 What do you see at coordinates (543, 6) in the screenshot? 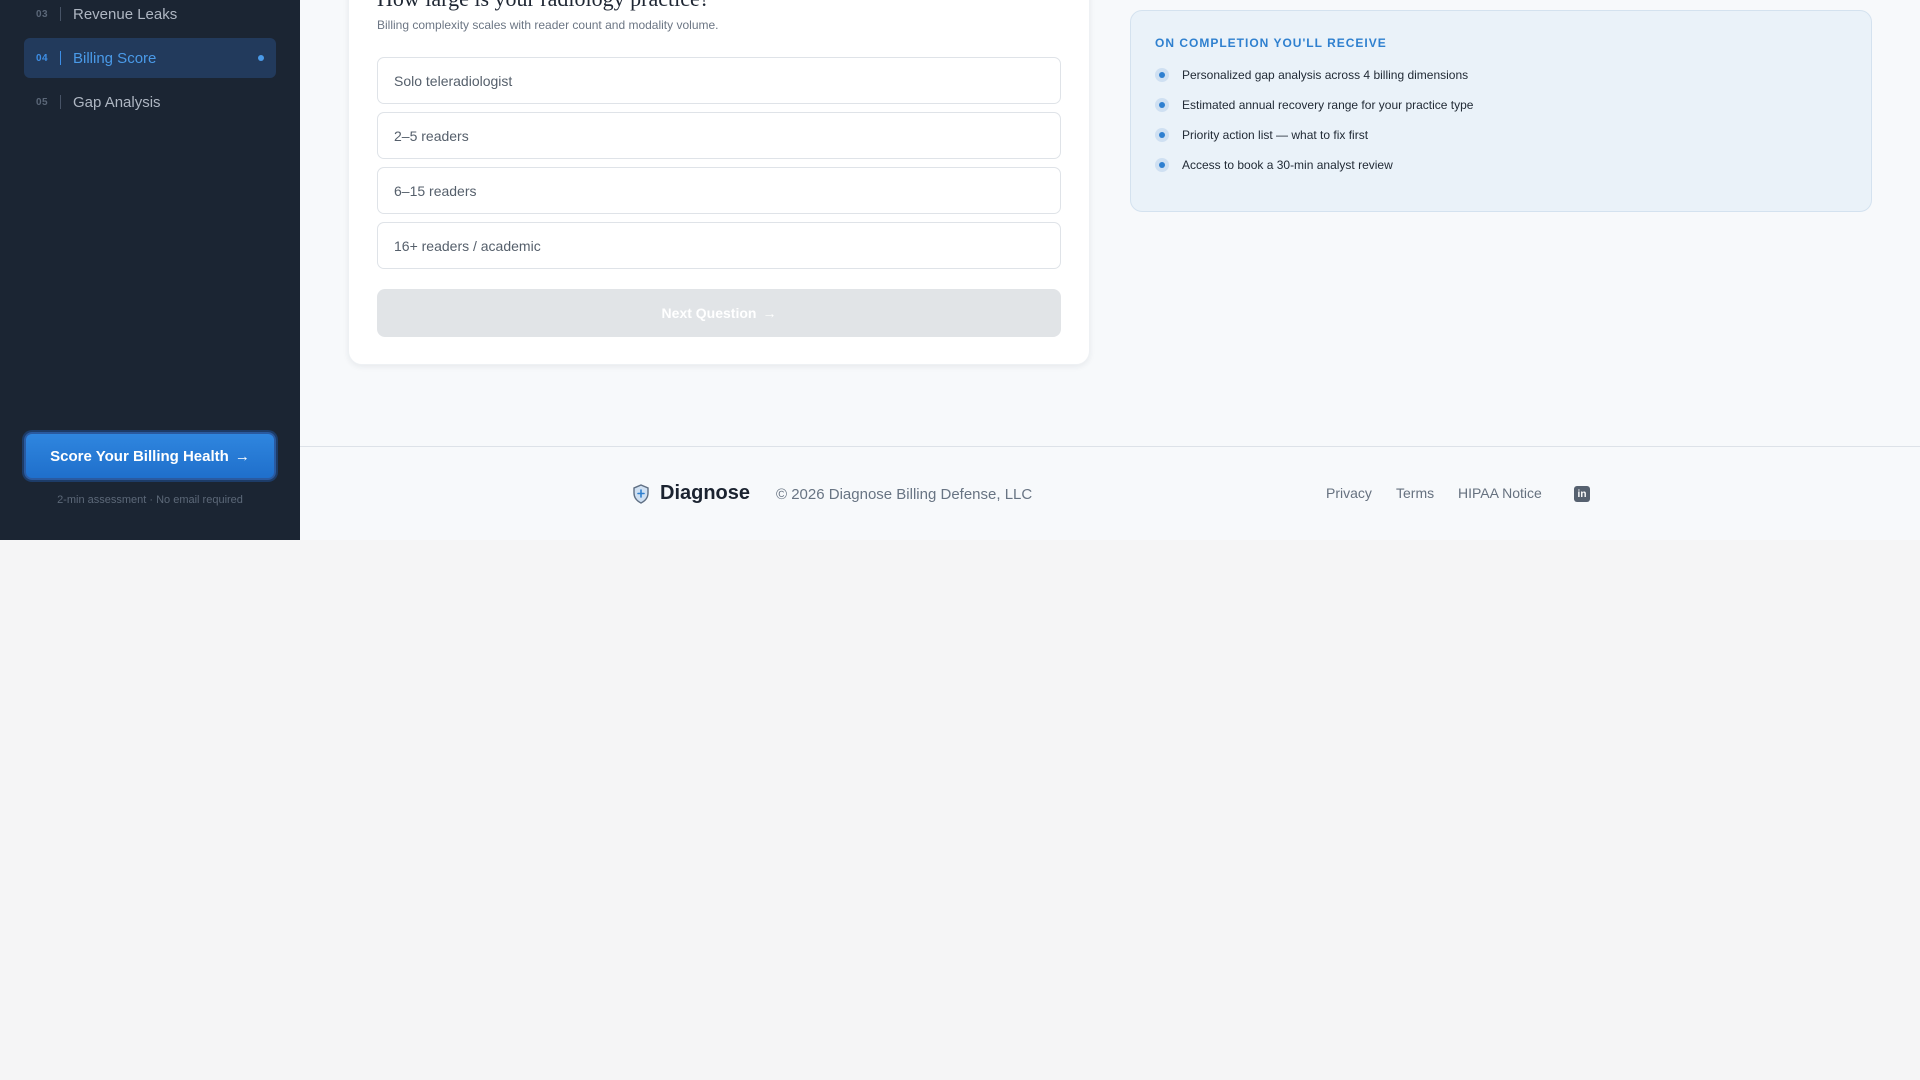
I see `question-title: How large is your radiology practice?` at bounding box center [543, 6].